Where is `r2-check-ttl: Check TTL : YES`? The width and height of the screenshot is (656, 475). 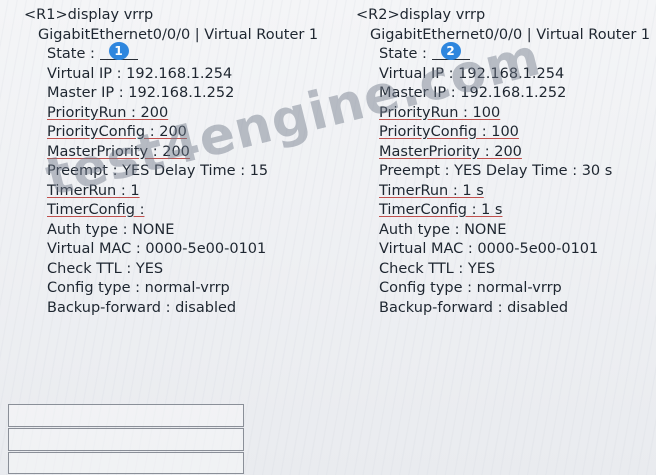
r2-check-ttl: Check TTL : YES is located at coordinates (437, 268).